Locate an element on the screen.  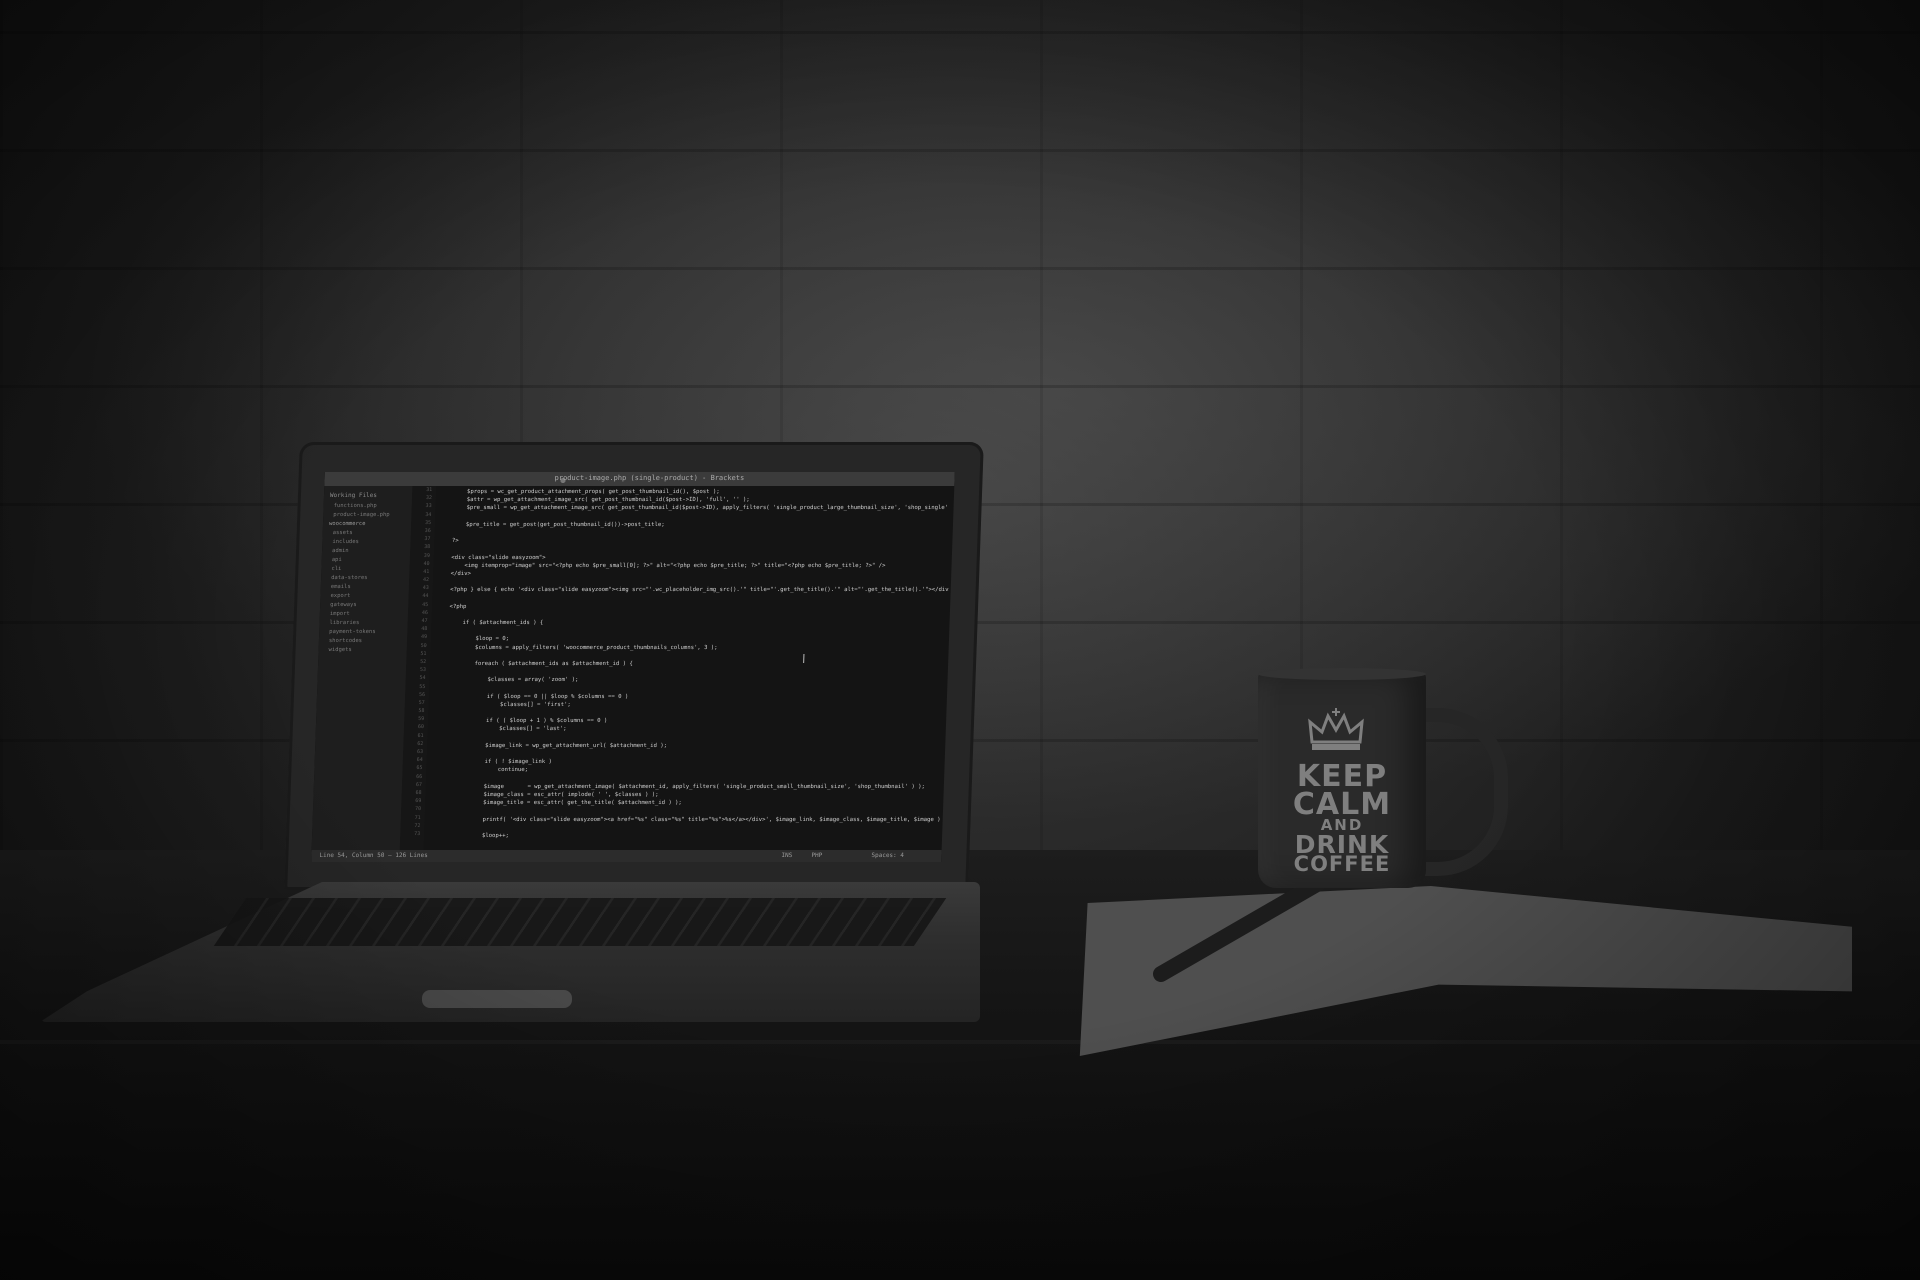
project-folder: woocommerce is located at coordinates (367, 523).